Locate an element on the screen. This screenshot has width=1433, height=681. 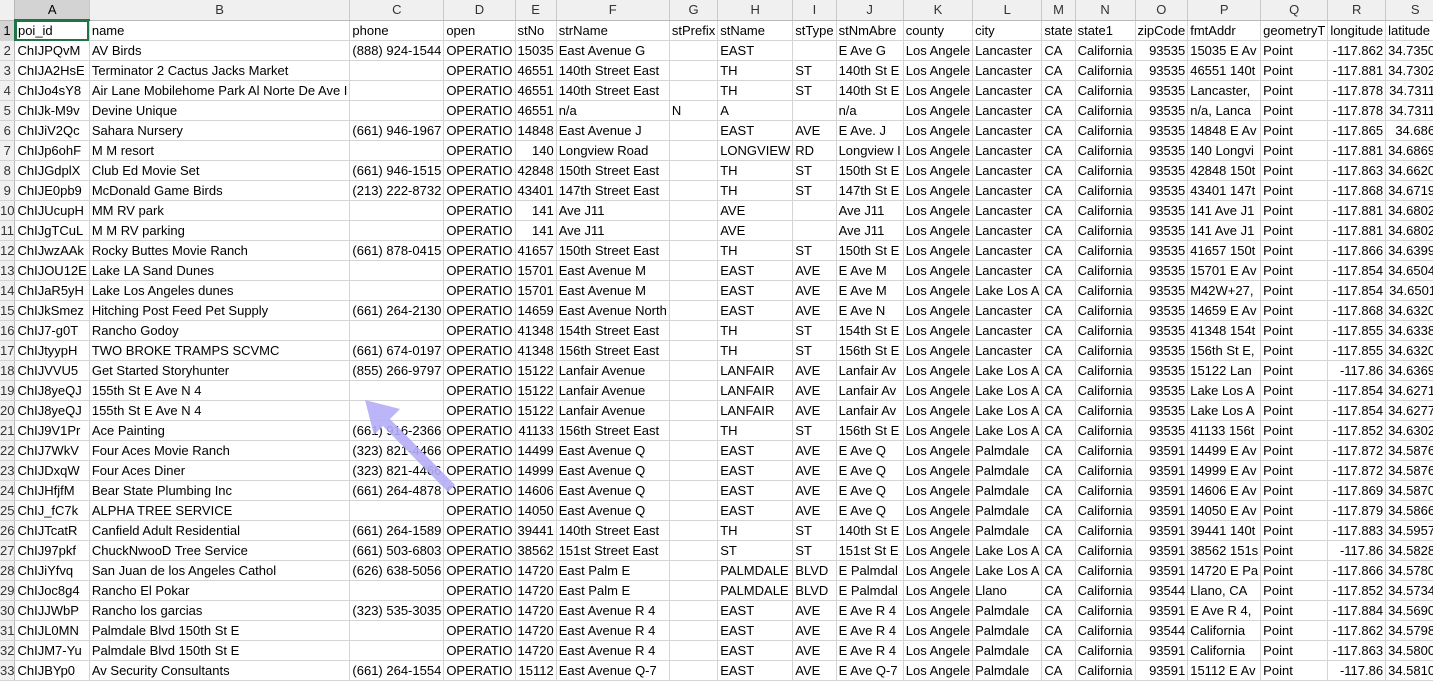
row-header: 22 is located at coordinates (8, 450).